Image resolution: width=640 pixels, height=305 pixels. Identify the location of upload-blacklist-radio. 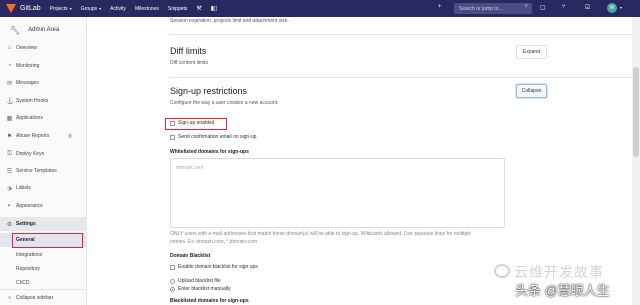
(172, 281).